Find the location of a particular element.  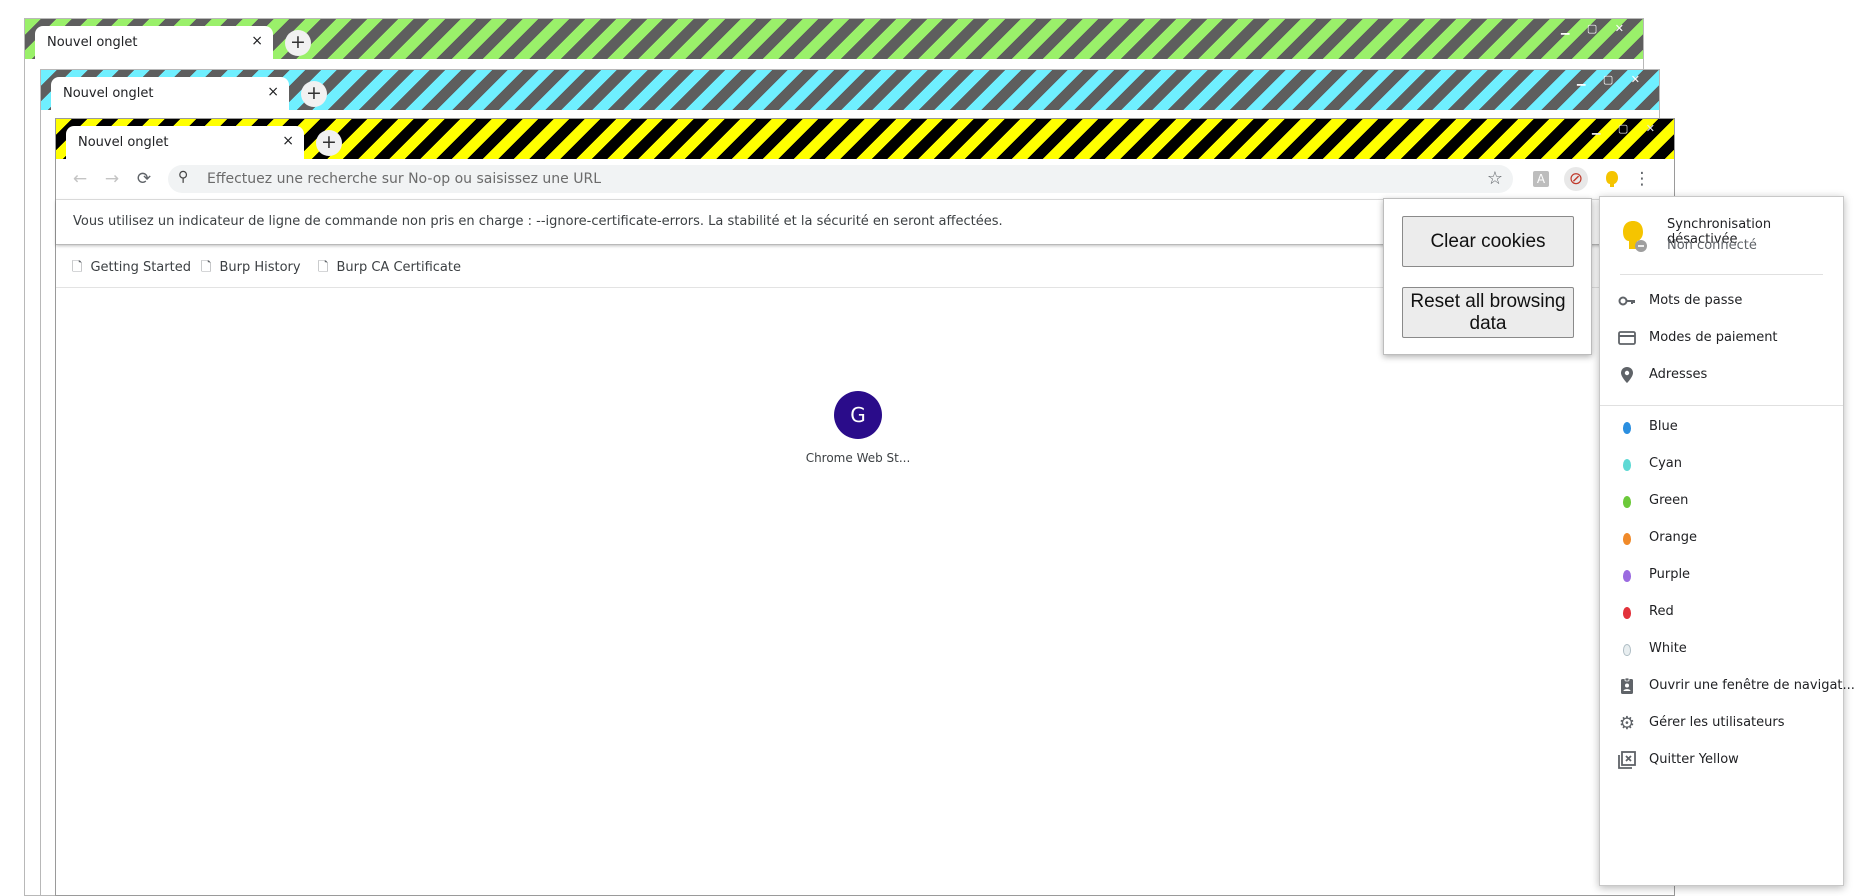

profile-item-orange: Orange is located at coordinates (1721, 538).